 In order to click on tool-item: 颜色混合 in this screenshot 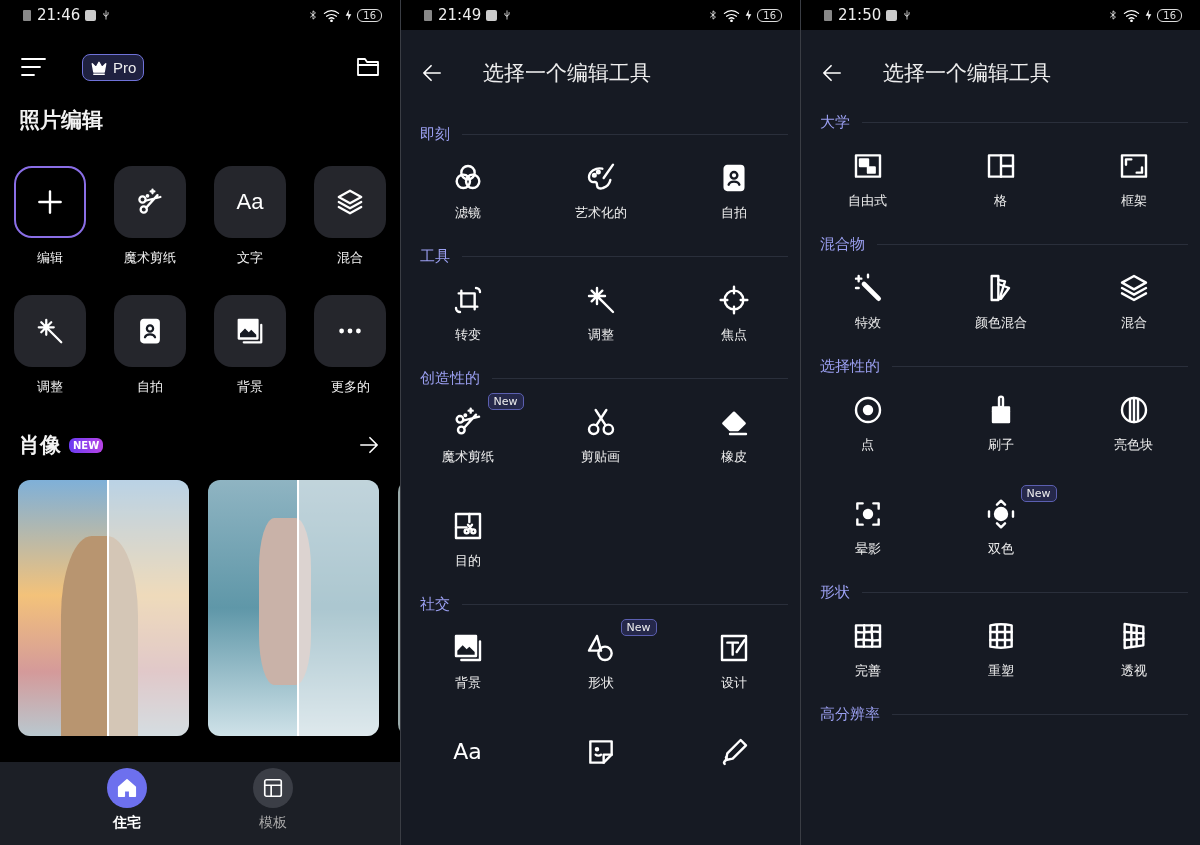, I will do `click(1000, 305)`.